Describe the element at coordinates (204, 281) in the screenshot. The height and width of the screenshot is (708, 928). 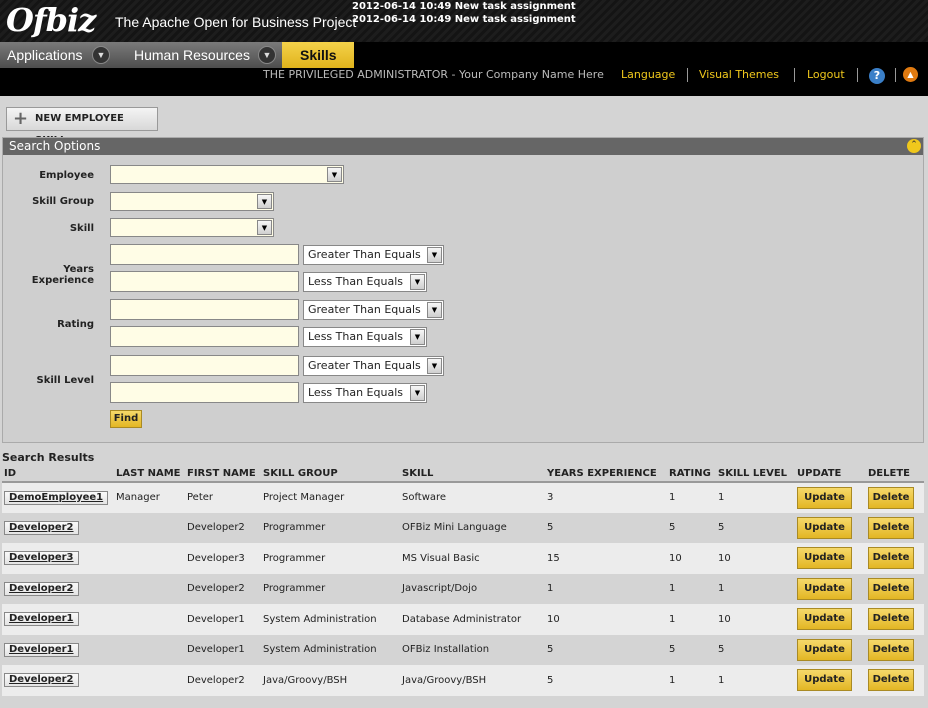
I see `years-experience-to-input` at that location.